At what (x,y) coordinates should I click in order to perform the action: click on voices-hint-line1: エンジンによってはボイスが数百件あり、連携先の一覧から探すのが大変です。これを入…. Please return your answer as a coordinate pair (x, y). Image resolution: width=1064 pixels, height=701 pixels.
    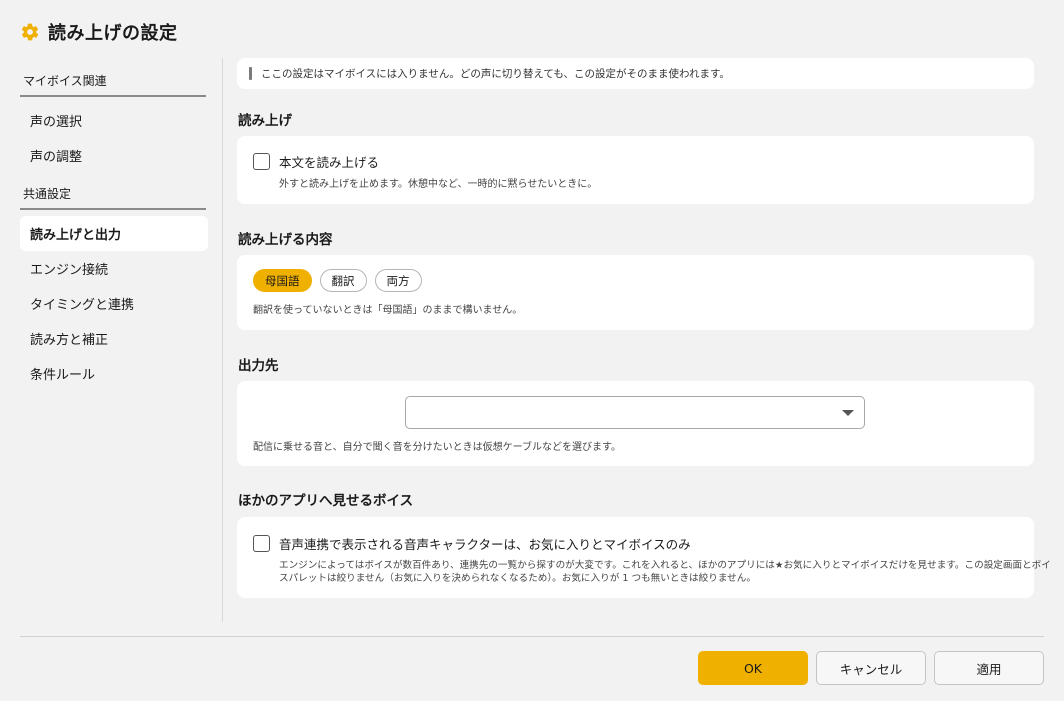
    Looking at the image, I should click on (665, 565).